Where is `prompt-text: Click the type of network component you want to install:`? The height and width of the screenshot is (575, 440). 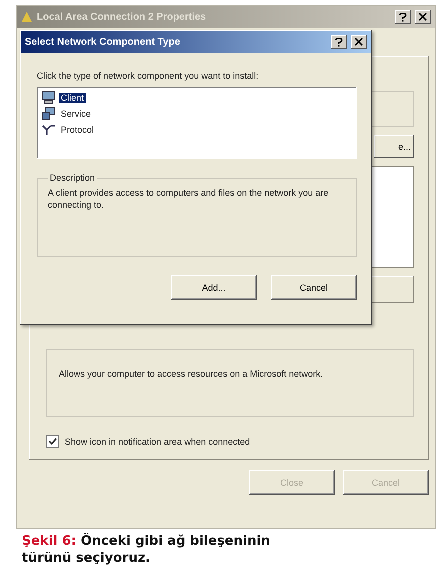
prompt-text: Click the type of network component you want to install: is located at coordinates (148, 76).